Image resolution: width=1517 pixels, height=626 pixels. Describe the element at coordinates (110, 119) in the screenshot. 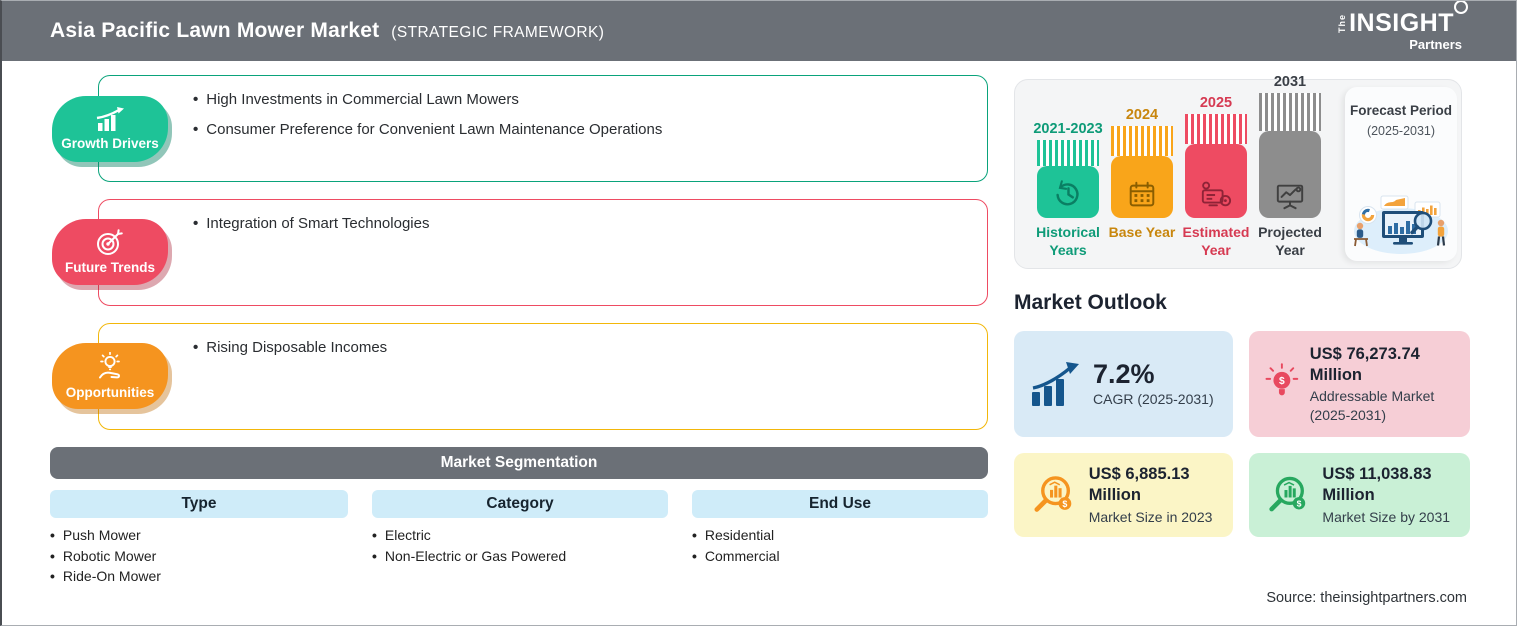

I see `growth-chart-icon` at that location.